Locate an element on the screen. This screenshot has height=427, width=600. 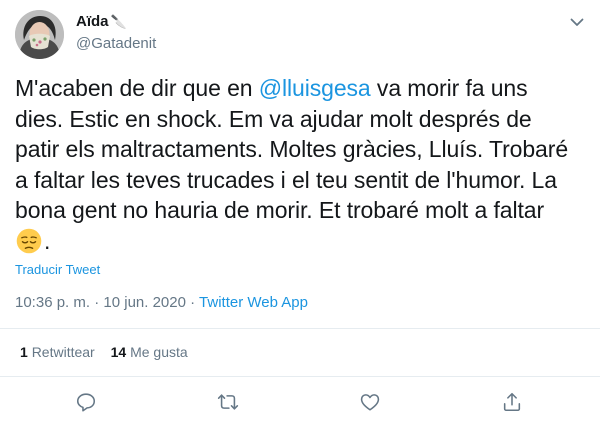
retweet-button is located at coordinates (228, 402).